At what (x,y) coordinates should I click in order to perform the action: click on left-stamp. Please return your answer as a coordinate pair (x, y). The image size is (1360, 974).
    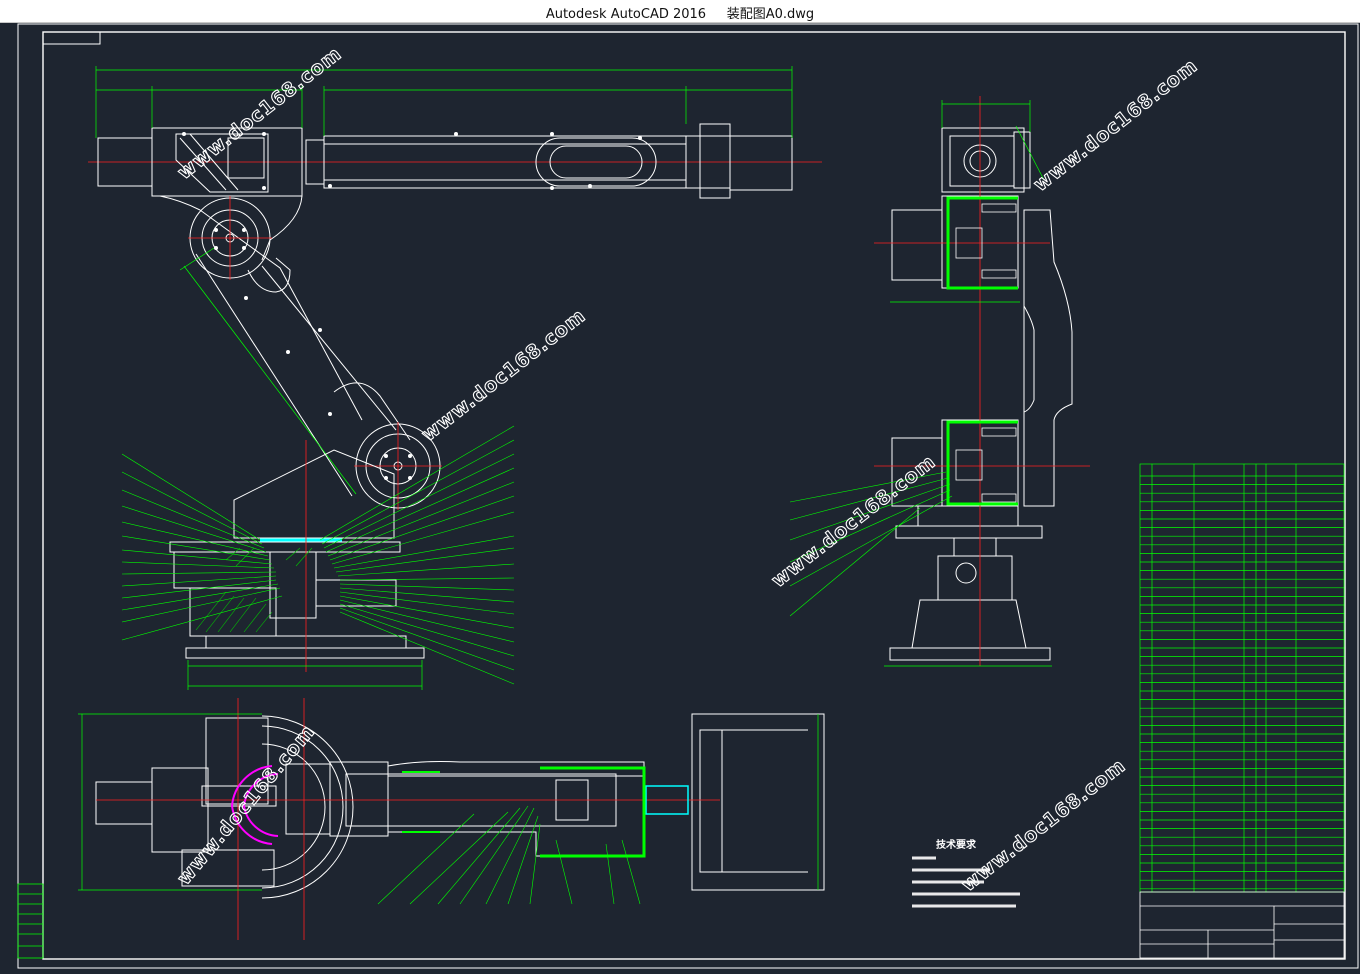
    Looking at the image, I should click on (30, 921).